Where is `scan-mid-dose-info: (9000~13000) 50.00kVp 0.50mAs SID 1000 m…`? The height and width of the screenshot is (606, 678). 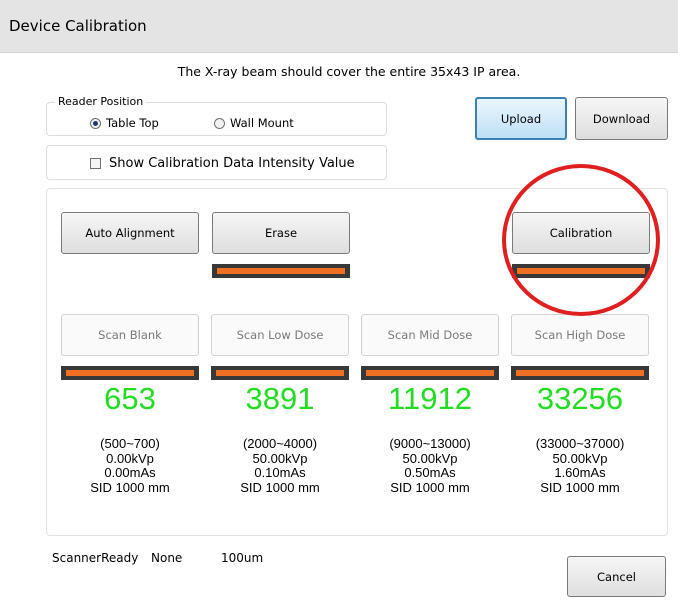
scan-mid-dose-info: (9000~13000) 50.00kVp 0.50mAs SID 1000 m… is located at coordinates (430, 465).